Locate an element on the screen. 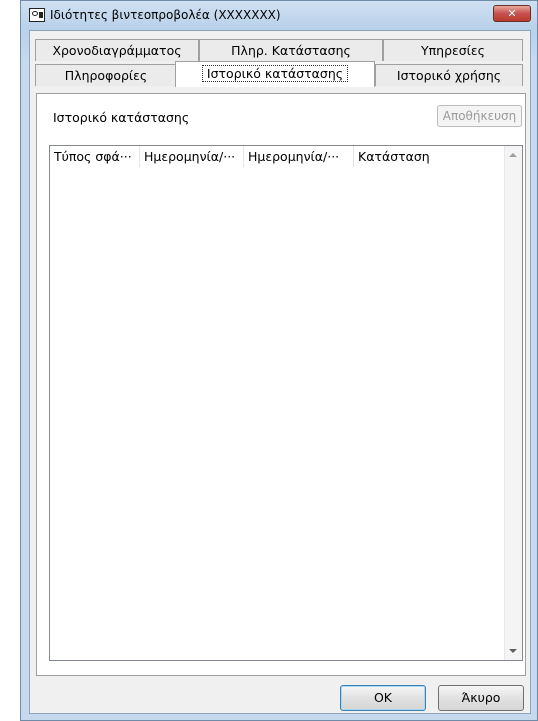 The width and height of the screenshot is (538, 721). vertical-scrollbar is located at coordinates (513, 403).